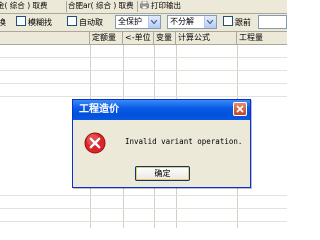 The image size is (320, 240). I want to click on tab-print-output-label: 打印输出, so click(166, 5).